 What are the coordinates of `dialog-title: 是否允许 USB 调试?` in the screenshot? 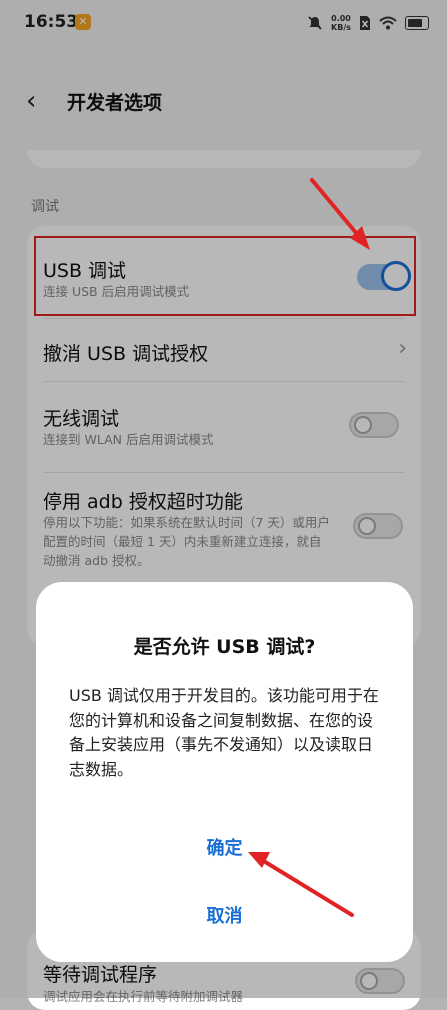 It's located at (224, 647).